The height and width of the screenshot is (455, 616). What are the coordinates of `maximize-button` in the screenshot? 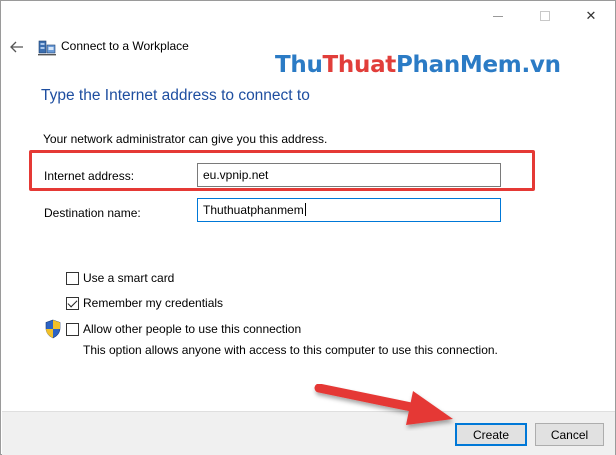 It's located at (545, 16).